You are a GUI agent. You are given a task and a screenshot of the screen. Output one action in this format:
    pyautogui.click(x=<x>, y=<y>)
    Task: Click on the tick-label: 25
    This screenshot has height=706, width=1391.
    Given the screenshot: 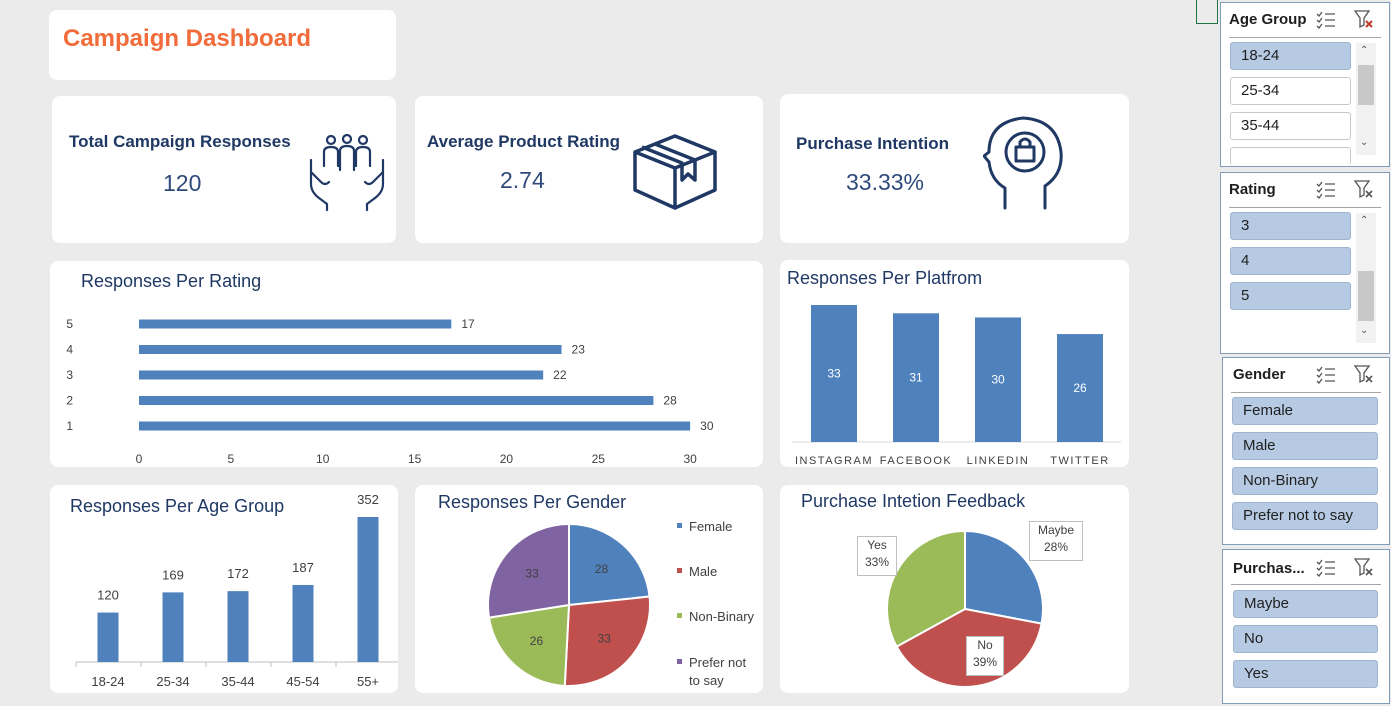 What is the action you would take?
    pyautogui.click(x=599, y=459)
    